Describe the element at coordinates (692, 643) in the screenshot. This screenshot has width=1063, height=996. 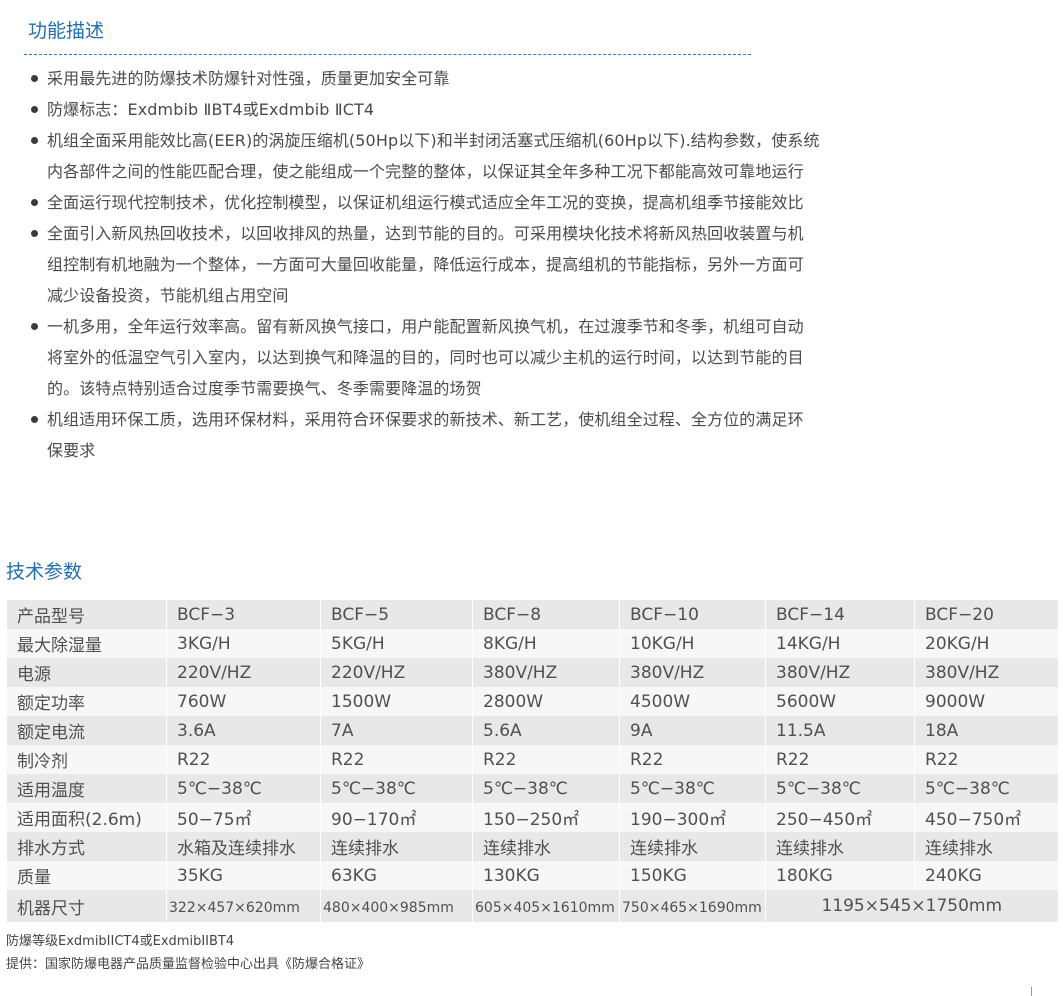
I see `spec-value: 10KG/H` at that location.